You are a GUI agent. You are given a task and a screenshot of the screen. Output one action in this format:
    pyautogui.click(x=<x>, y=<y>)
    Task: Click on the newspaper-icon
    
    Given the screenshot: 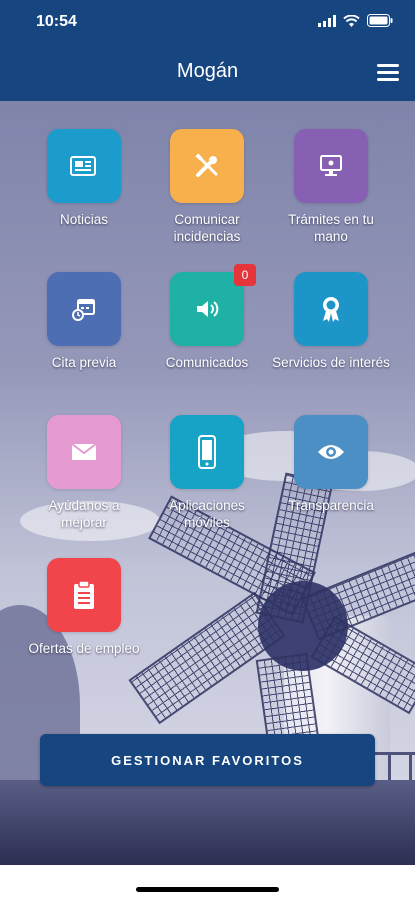 What is the action you would take?
    pyautogui.click(x=83, y=166)
    